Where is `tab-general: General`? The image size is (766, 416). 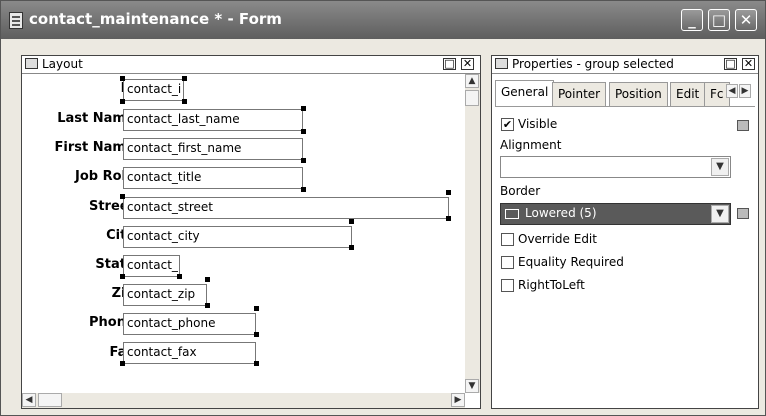
tab-general: General is located at coordinates (525, 93).